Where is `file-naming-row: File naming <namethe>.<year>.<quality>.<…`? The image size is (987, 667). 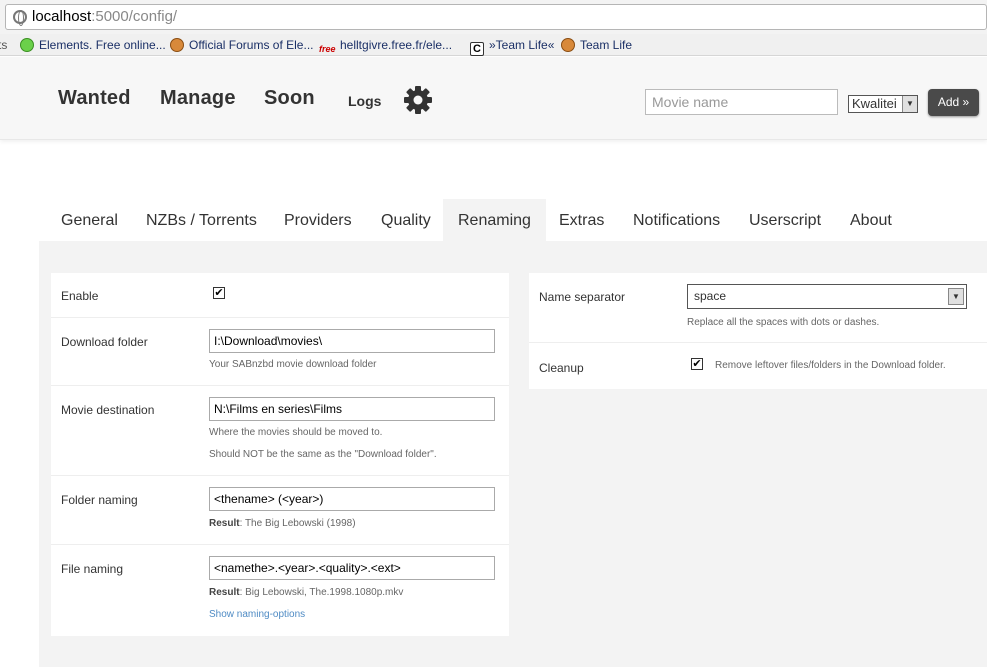
file-naming-row: File naming <namethe>.<year>.<quality>.<… is located at coordinates (280, 590).